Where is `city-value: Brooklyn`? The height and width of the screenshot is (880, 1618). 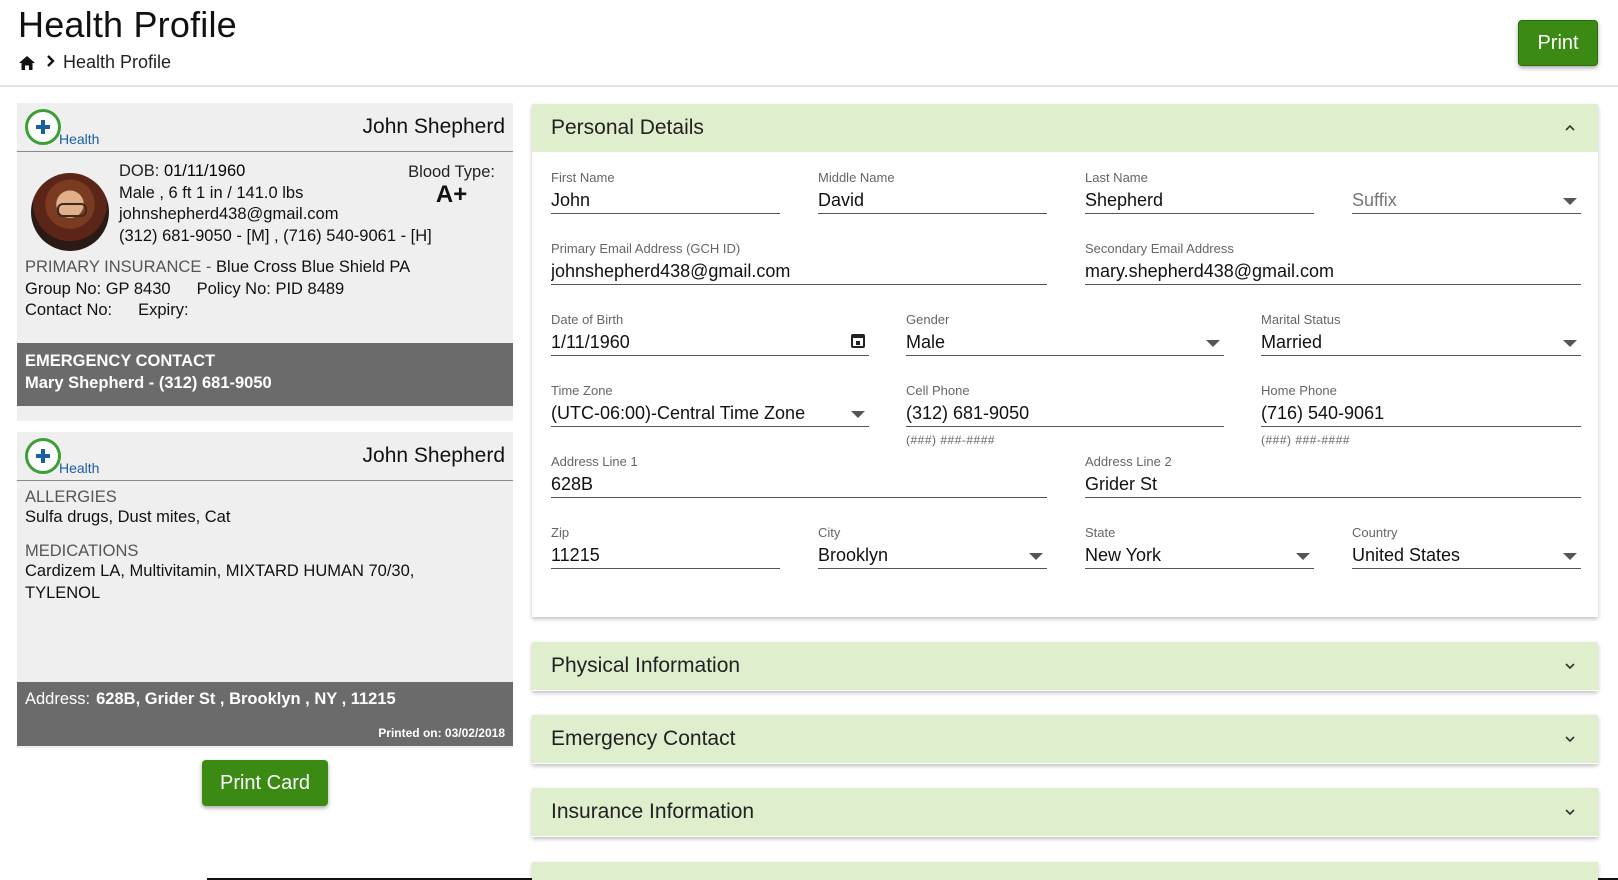
city-value: Brooklyn is located at coordinates (853, 555).